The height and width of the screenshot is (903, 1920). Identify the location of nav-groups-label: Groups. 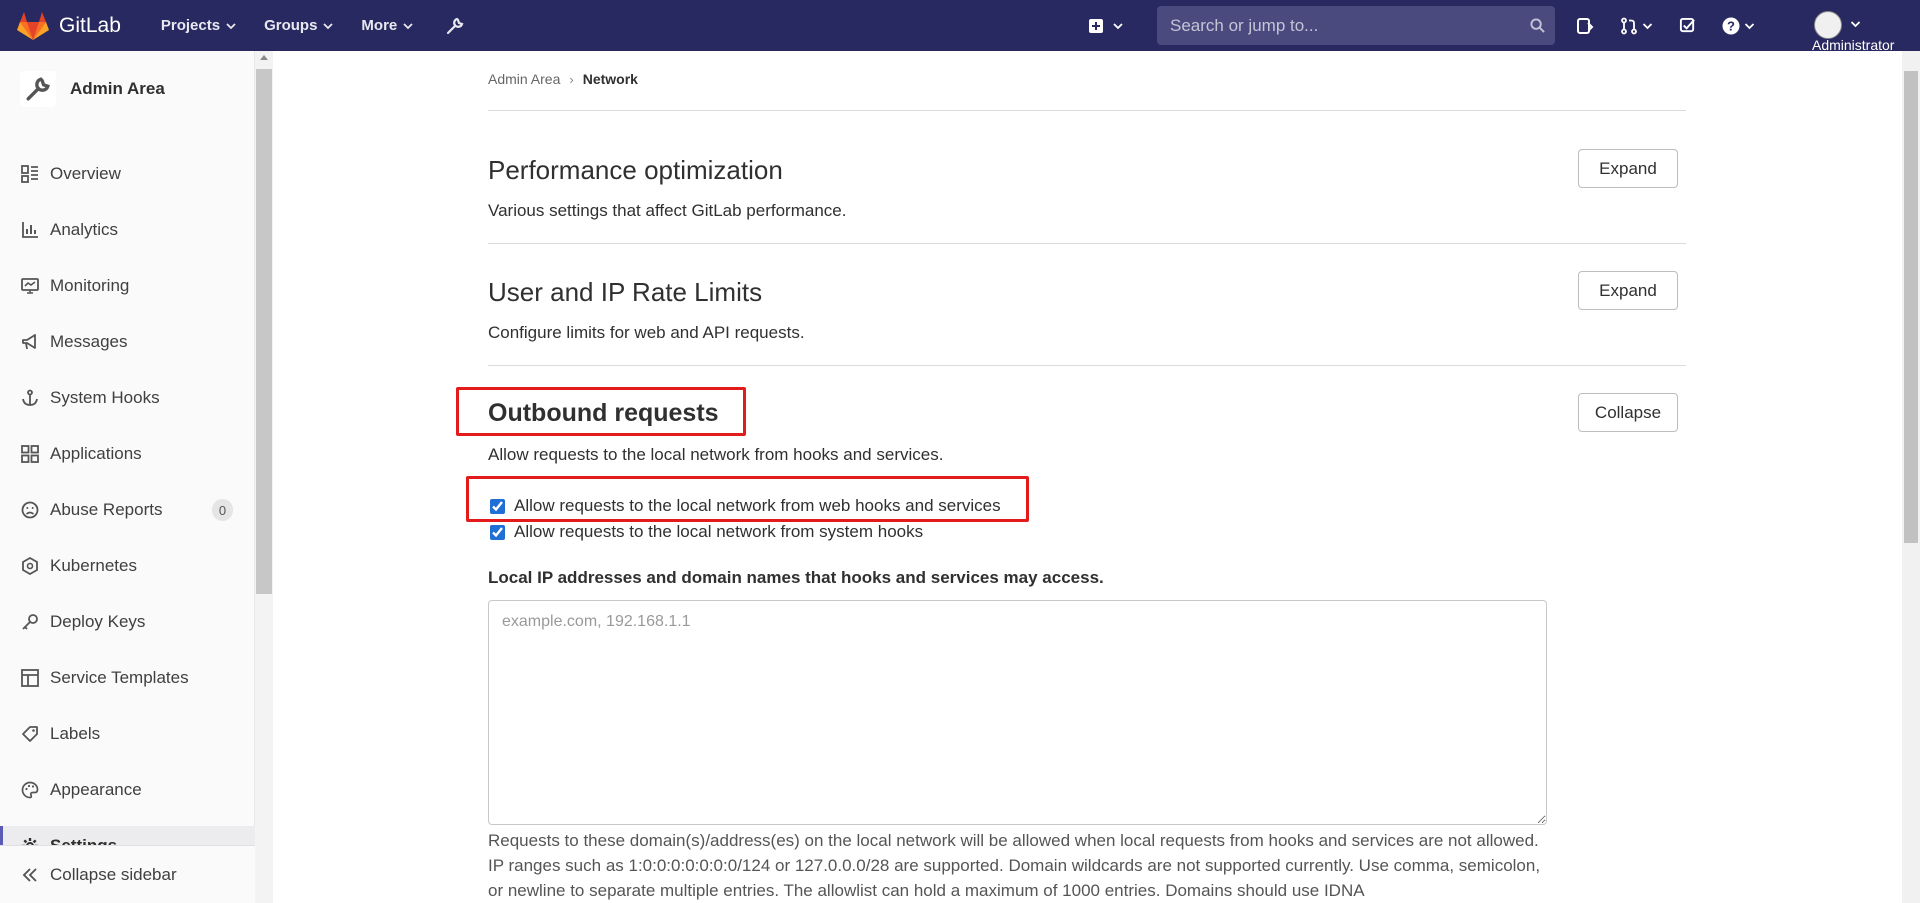
(291, 25).